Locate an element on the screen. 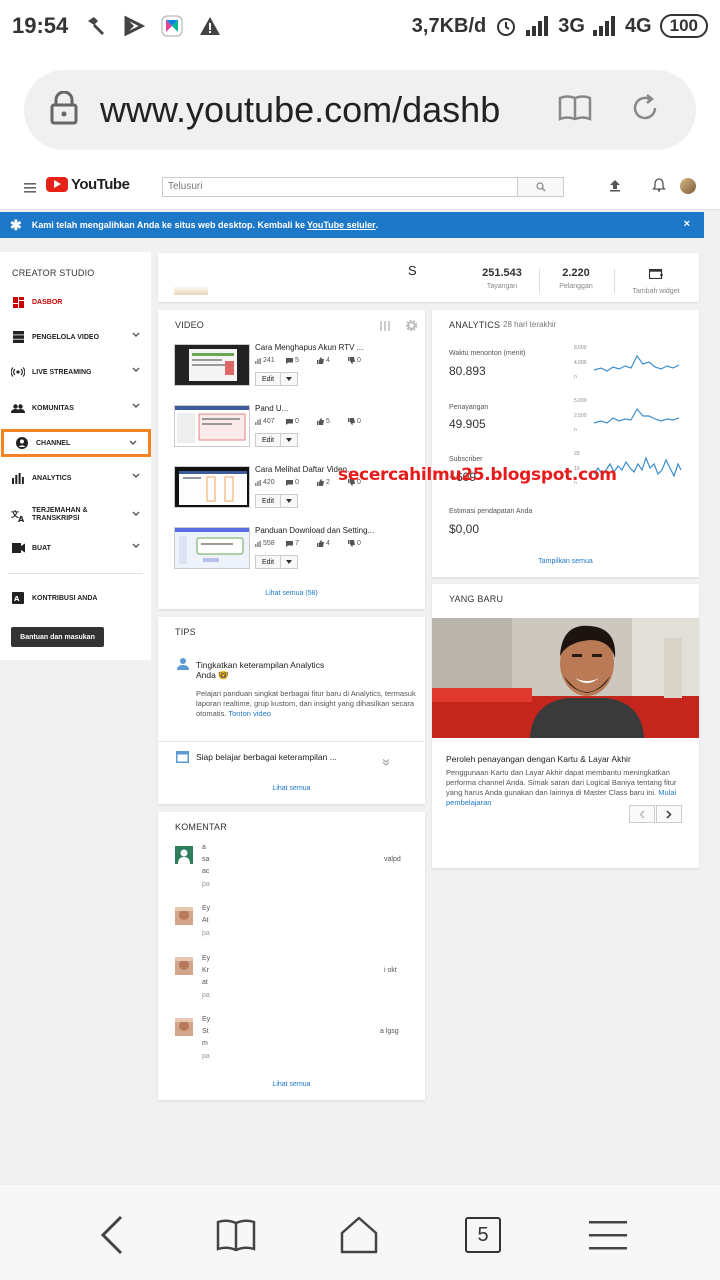 The width and height of the screenshot is (720, 1280). bookmarks-button is located at coordinates (236, 1235).